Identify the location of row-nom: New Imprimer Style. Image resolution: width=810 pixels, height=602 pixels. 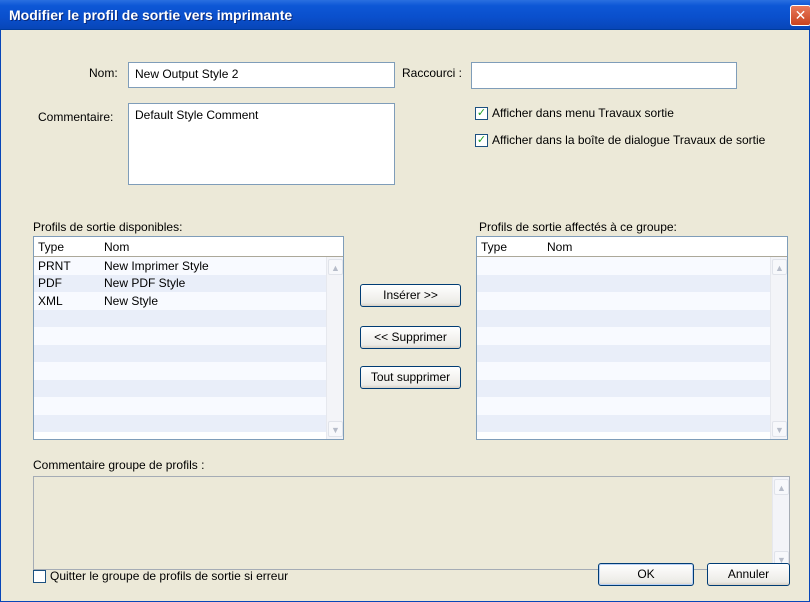
(156, 265).